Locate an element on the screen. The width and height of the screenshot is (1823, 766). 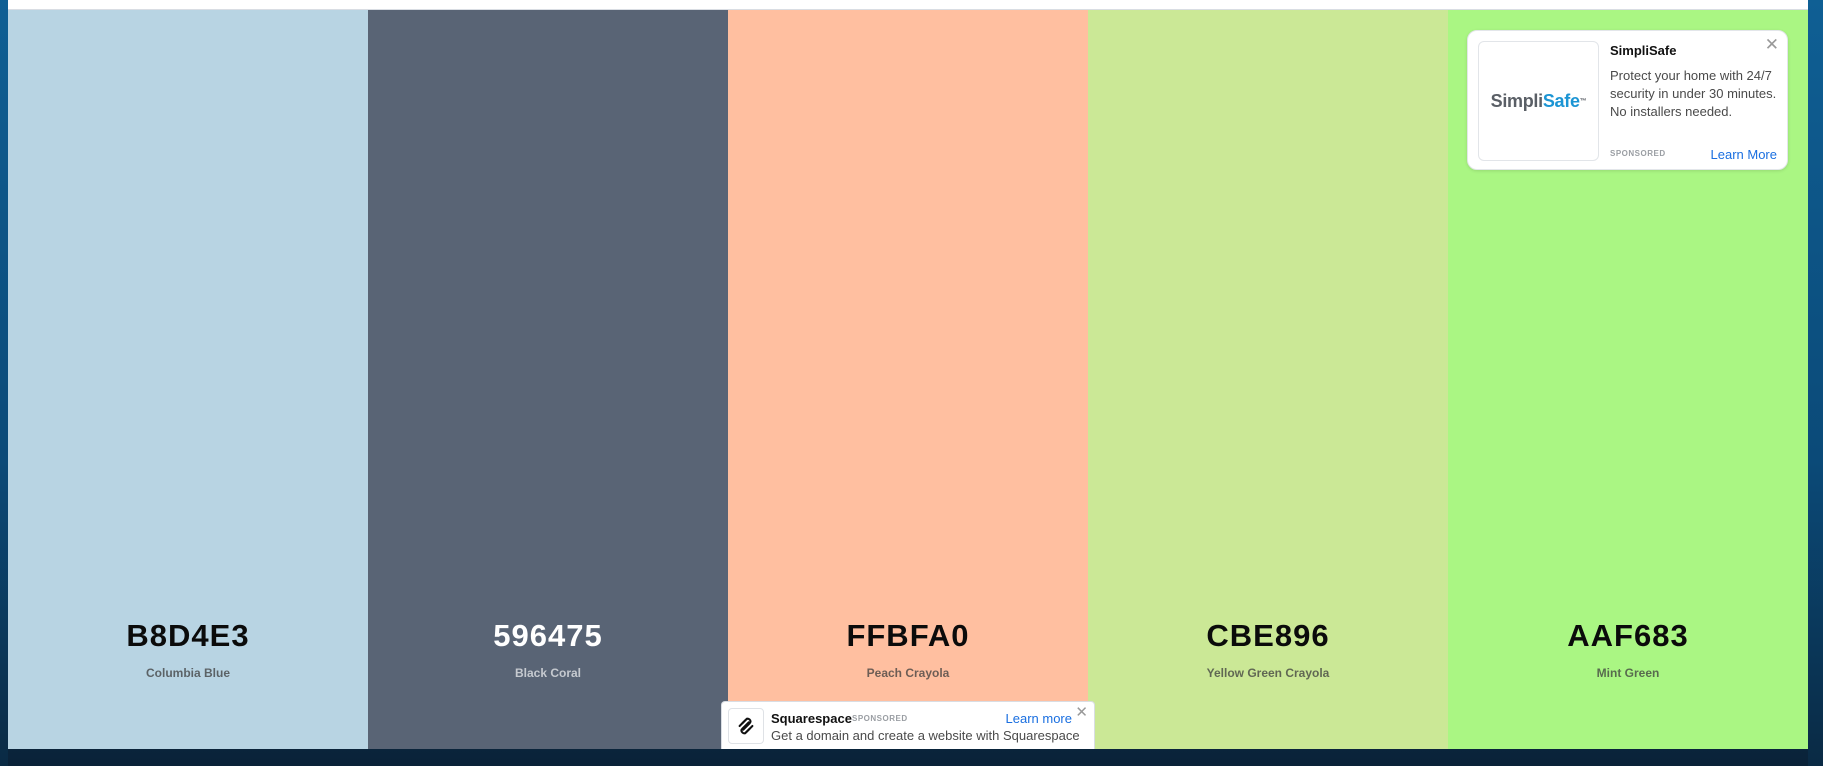
logo-text-safe: Safe is located at coordinates (1561, 100).